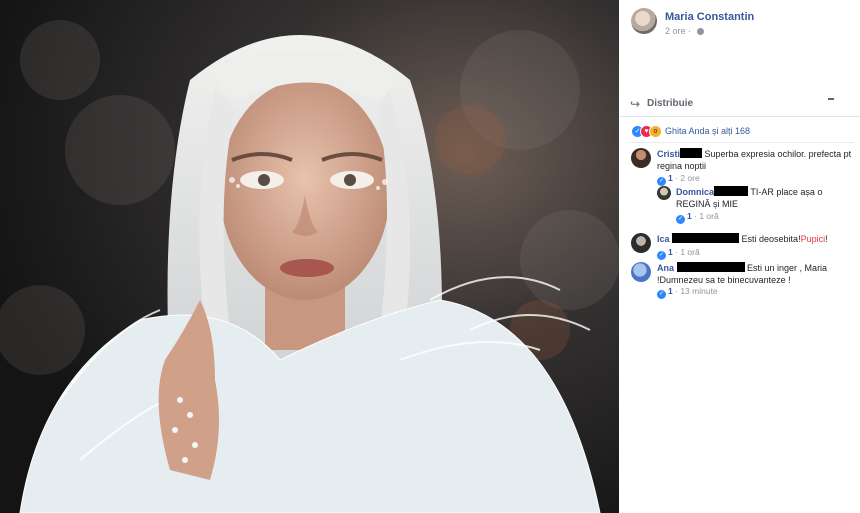 This screenshot has height=513, width=860. I want to click on comment-highlight: Pupici, so click(813, 239).